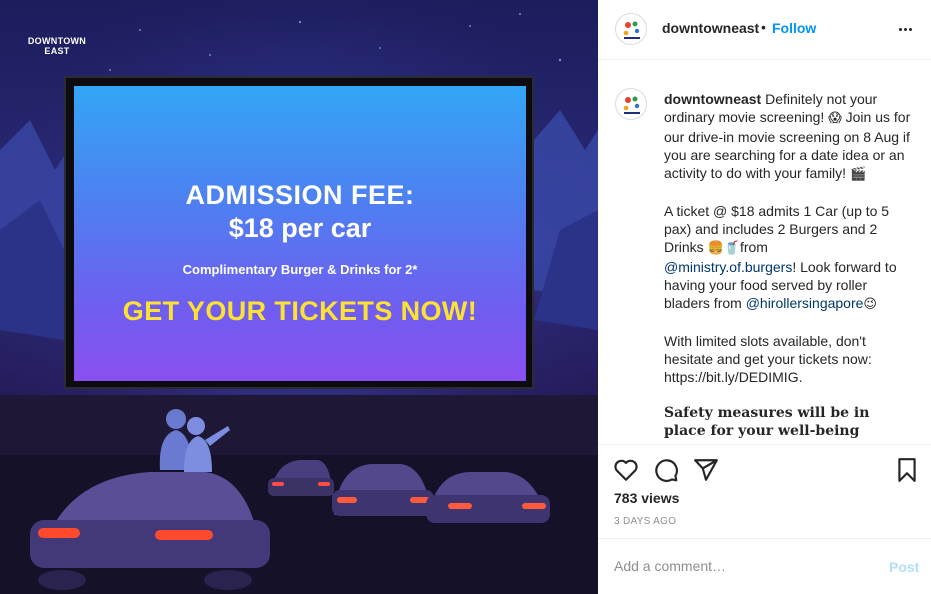 The width and height of the screenshot is (931, 594). Describe the element at coordinates (753, 247) in the screenshot. I see `caption-p2-from: from` at that location.